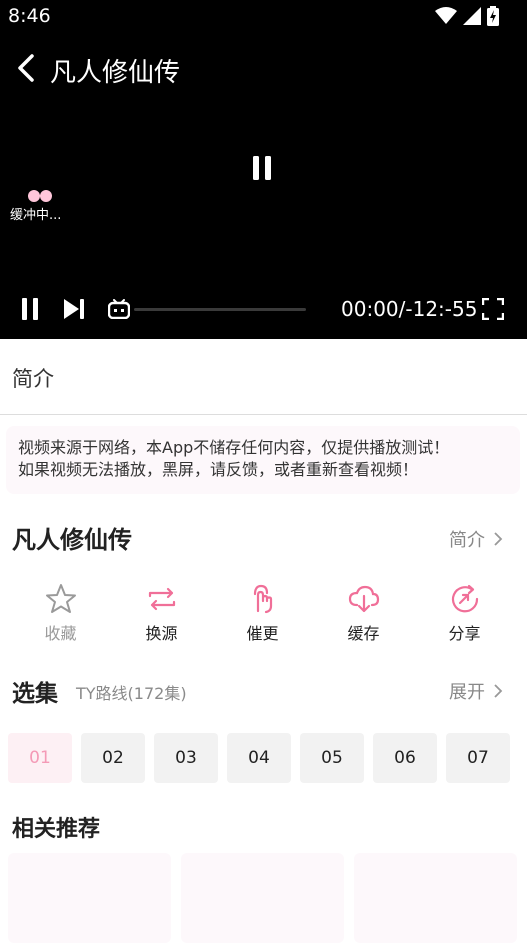 The image size is (527, 943). I want to click on share-button: 分享, so click(464, 614).